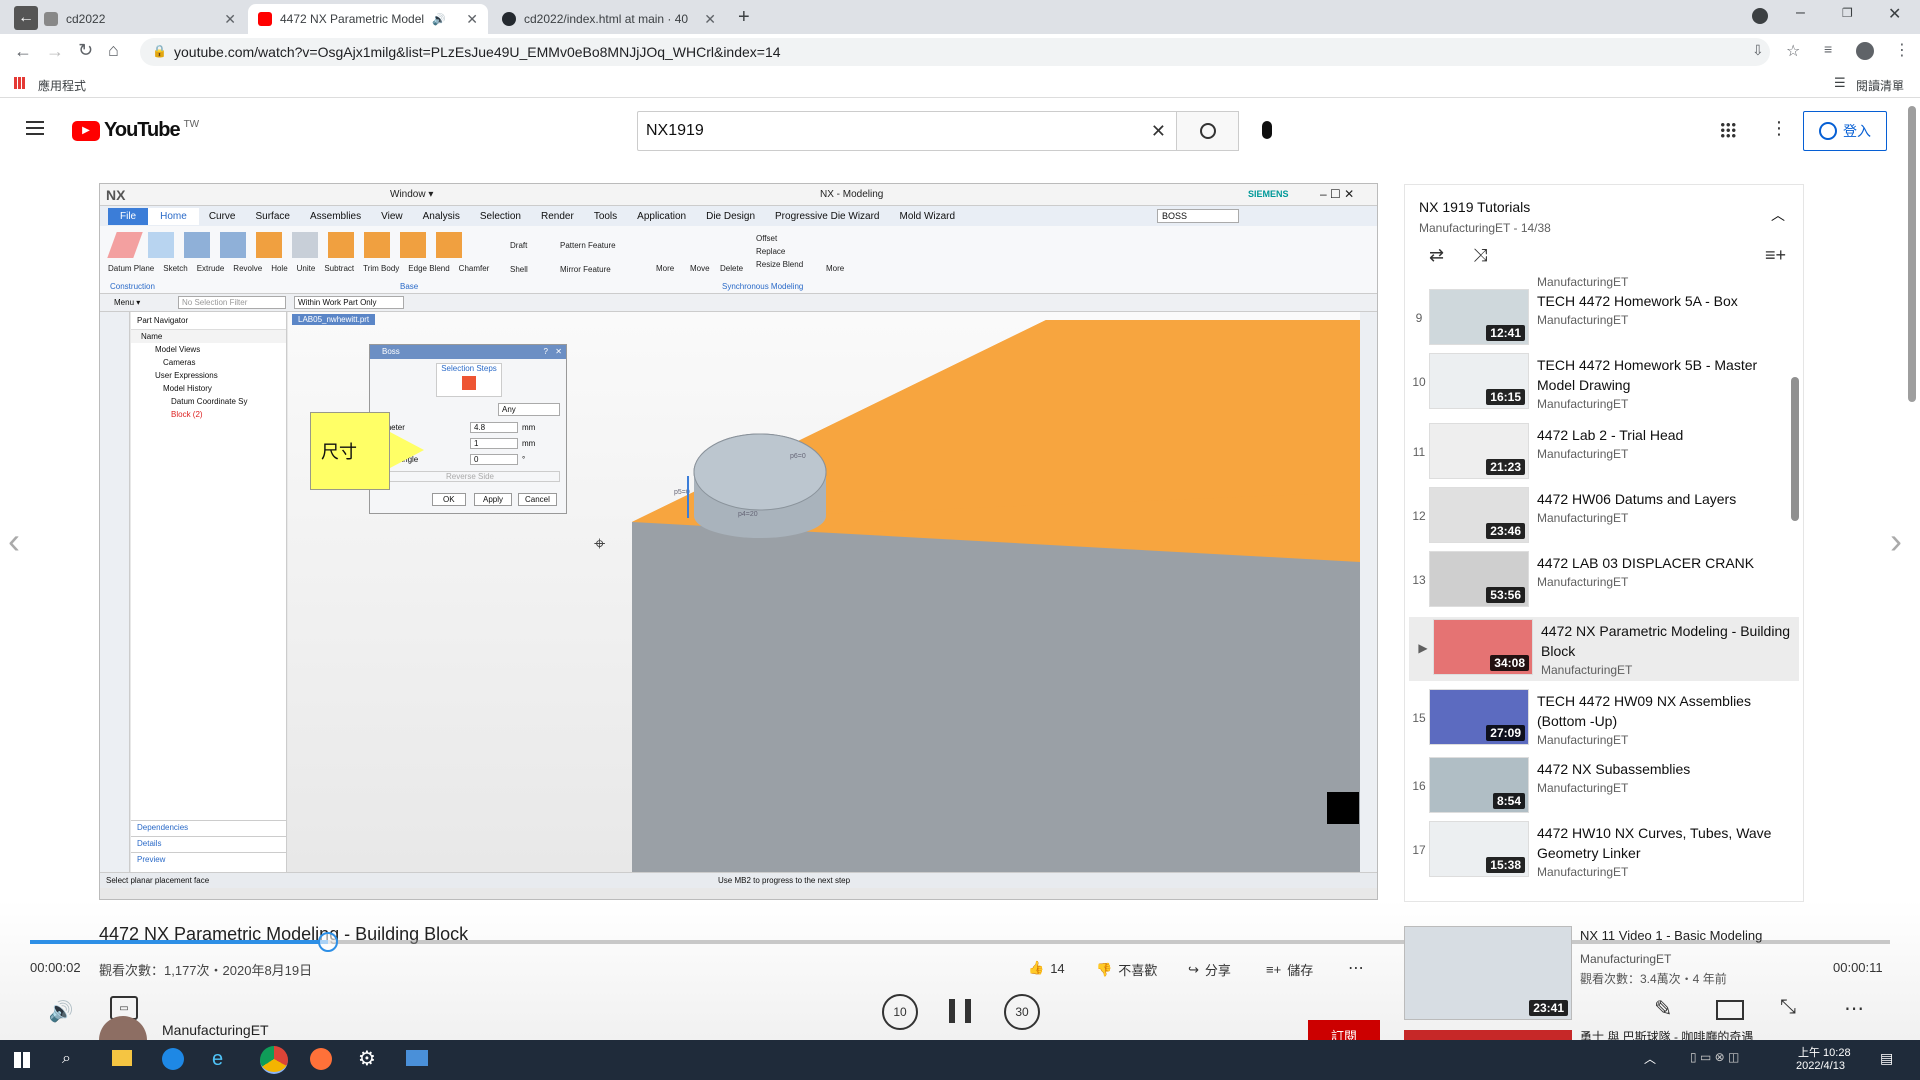 Image resolution: width=1920 pixels, height=1080 pixels. What do you see at coordinates (605, 216) in the screenshot?
I see `nx-tab-tools: Tools` at bounding box center [605, 216].